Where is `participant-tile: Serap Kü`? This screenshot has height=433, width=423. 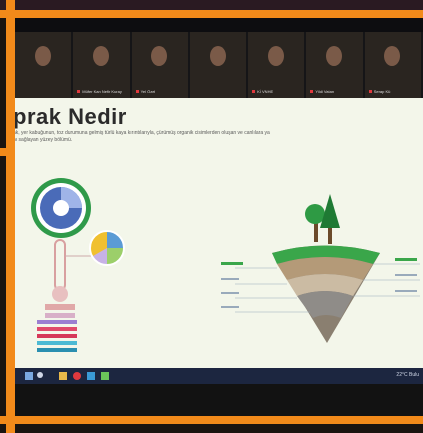 participant-tile: Serap Kü is located at coordinates (392, 65).